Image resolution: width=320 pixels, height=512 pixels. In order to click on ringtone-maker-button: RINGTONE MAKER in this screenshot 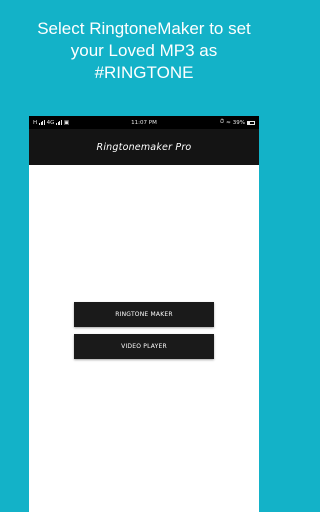, I will do `click(144, 314)`.